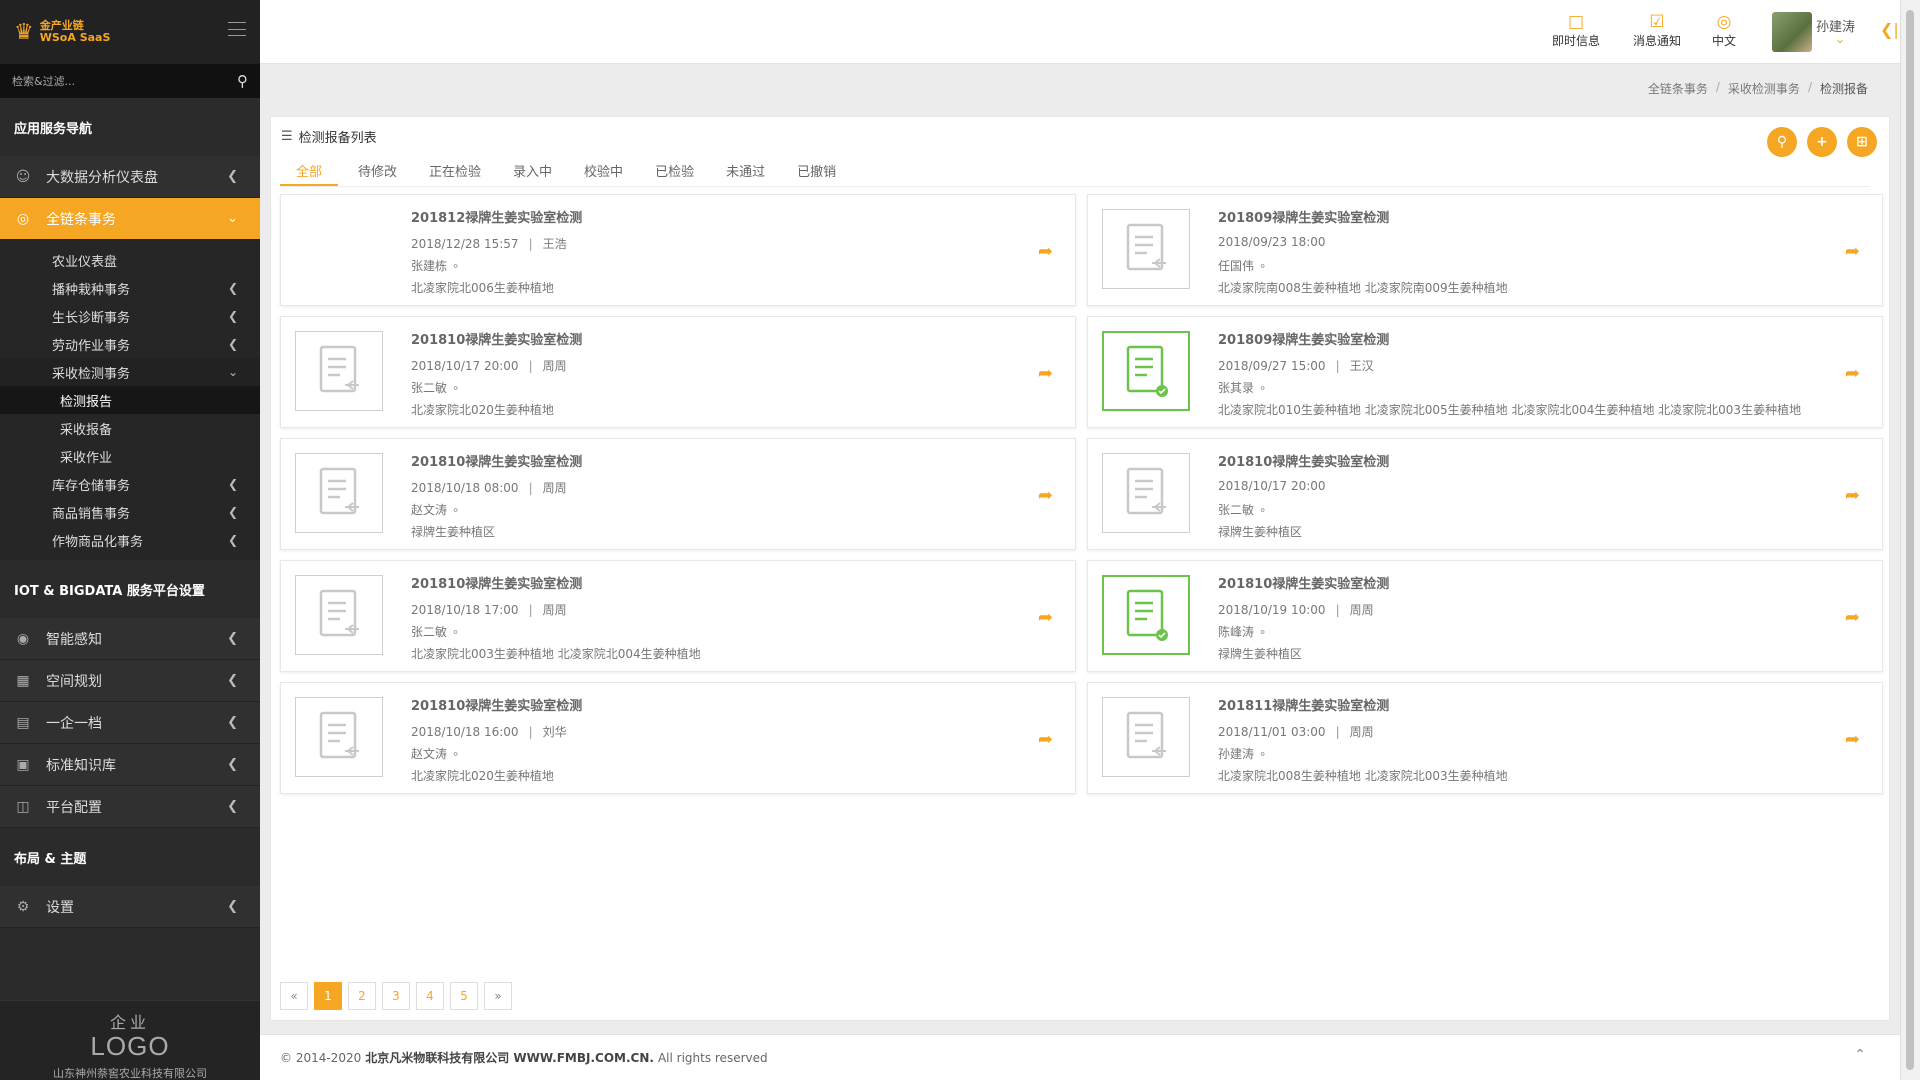  I want to click on page-button: 3, so click(396, 996).